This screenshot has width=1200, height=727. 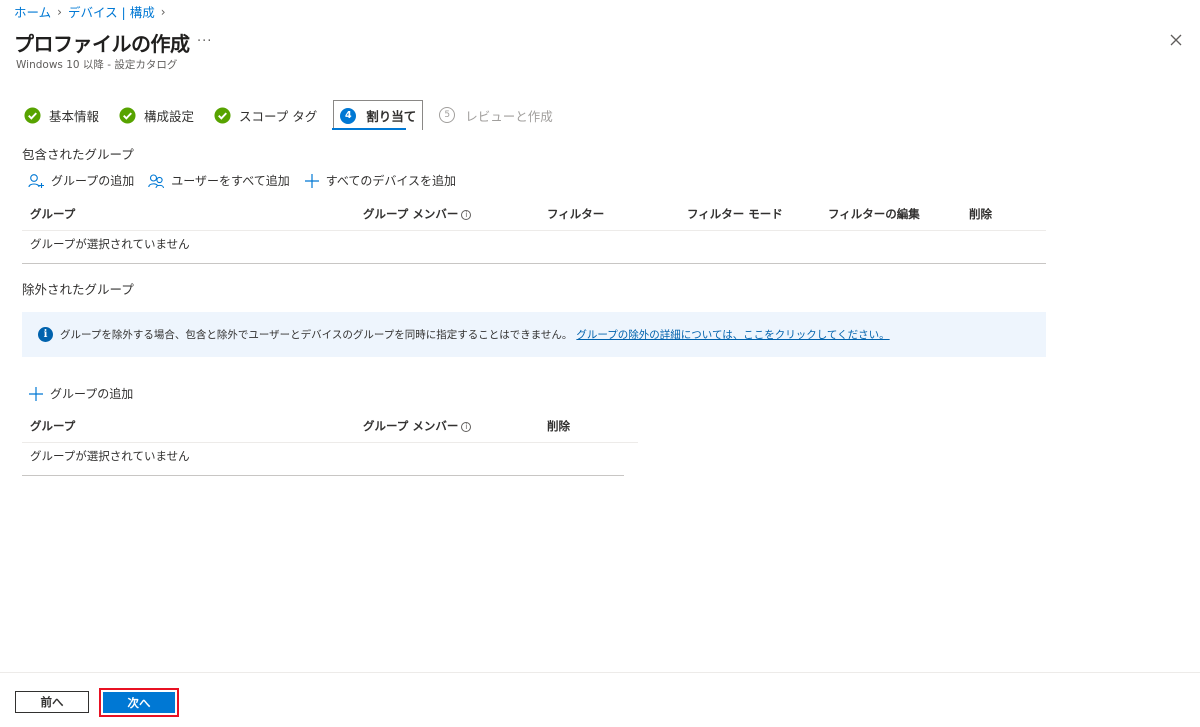 I want to click on col-header-filter: フィルター, so click(x=576, y=214).